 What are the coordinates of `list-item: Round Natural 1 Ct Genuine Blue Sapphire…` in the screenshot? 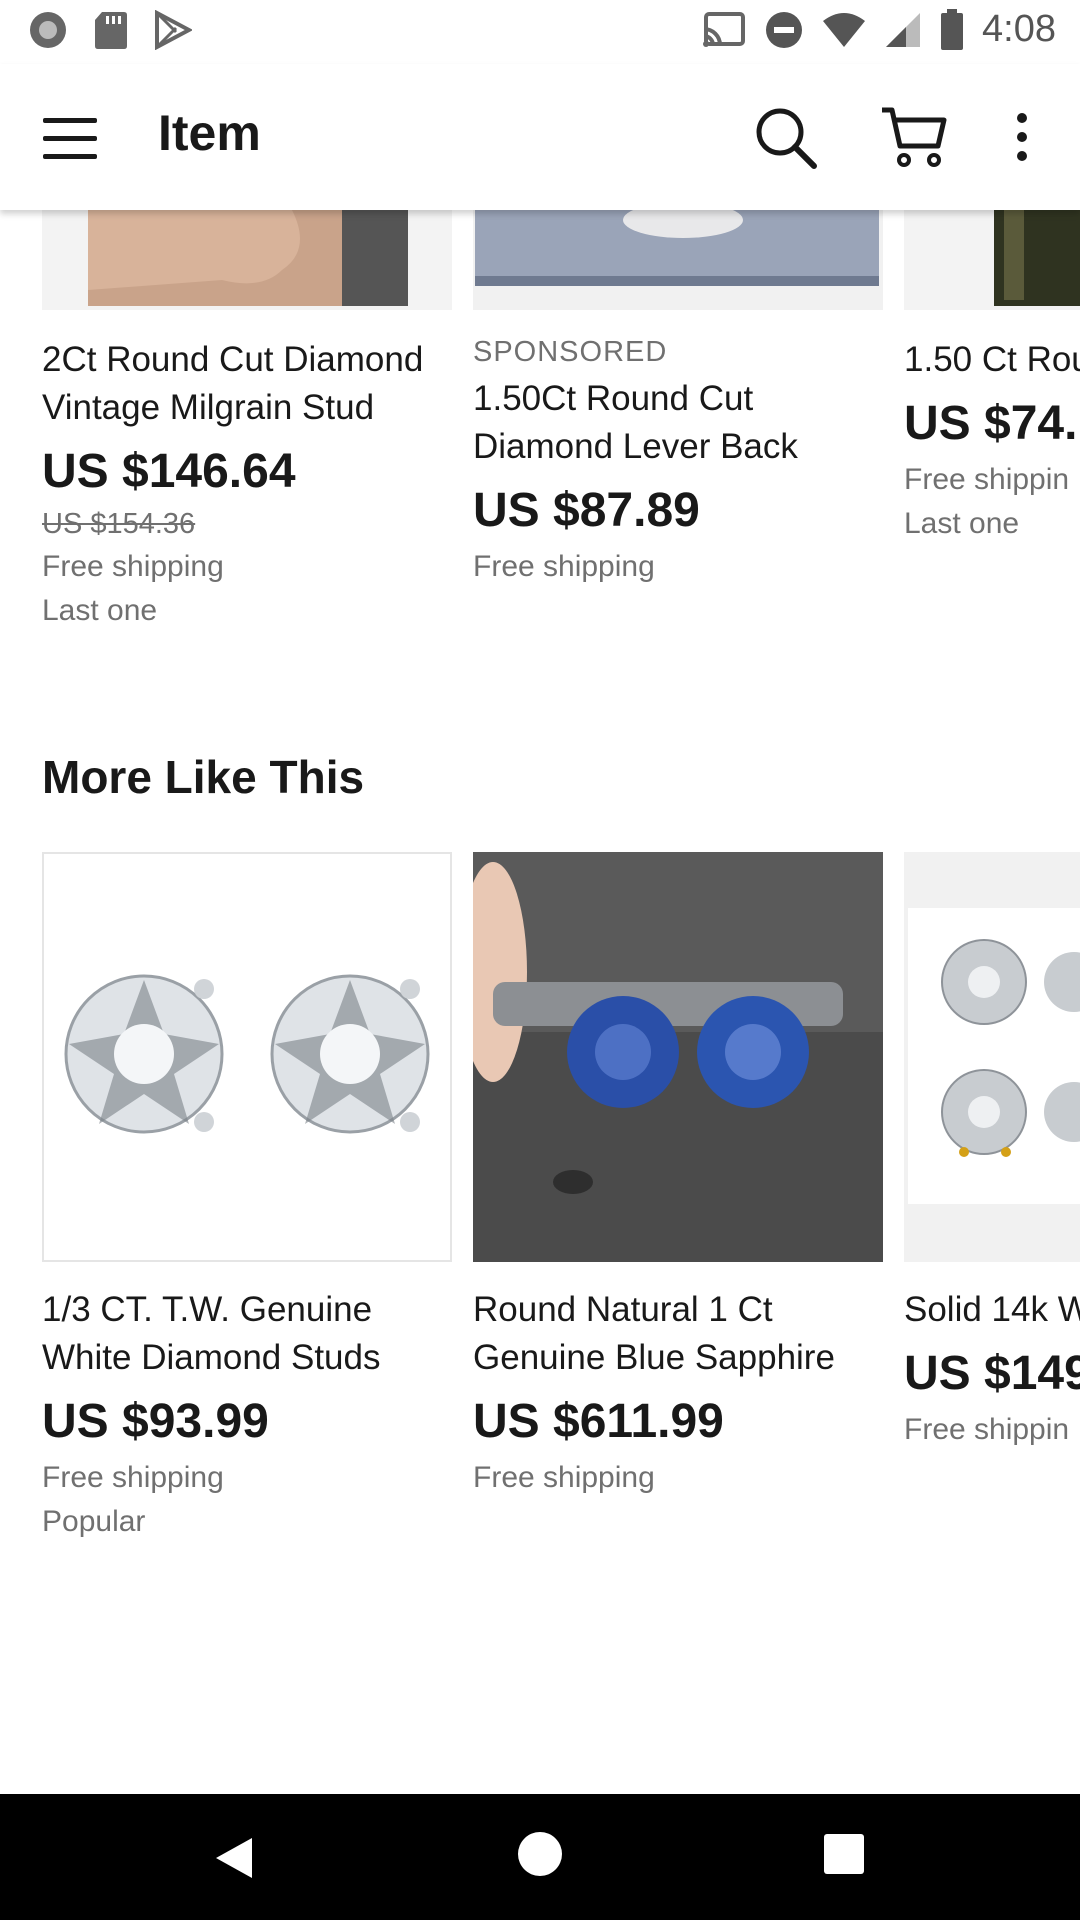 It's located at (678, 1212).